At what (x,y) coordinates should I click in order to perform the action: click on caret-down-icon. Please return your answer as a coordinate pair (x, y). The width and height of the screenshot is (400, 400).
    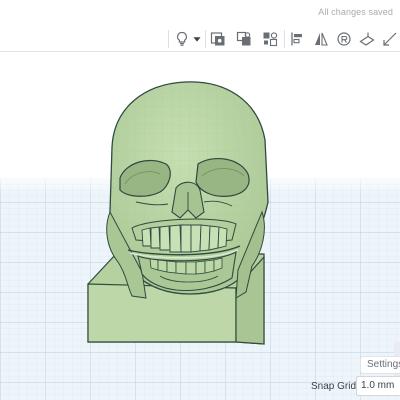
    Looking at the image, I should click on (197, 39).